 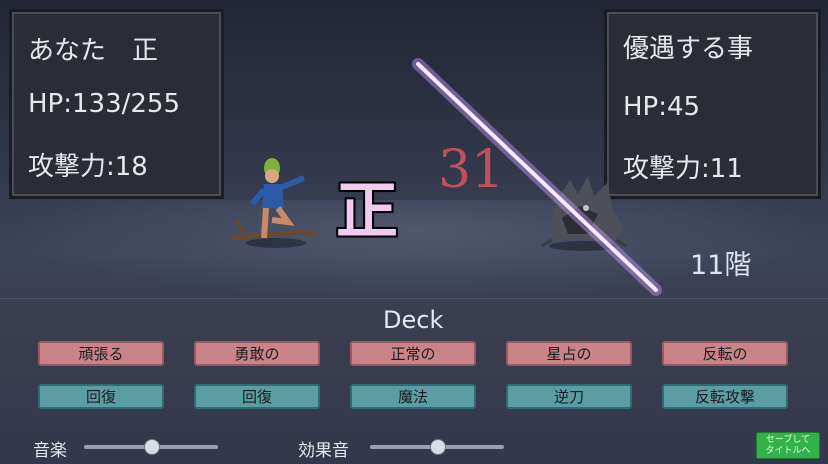 What do you see at coordinates (721, 265) in the screenshot?
I see `floor-level: 11階` at bounding box center [721, 265].